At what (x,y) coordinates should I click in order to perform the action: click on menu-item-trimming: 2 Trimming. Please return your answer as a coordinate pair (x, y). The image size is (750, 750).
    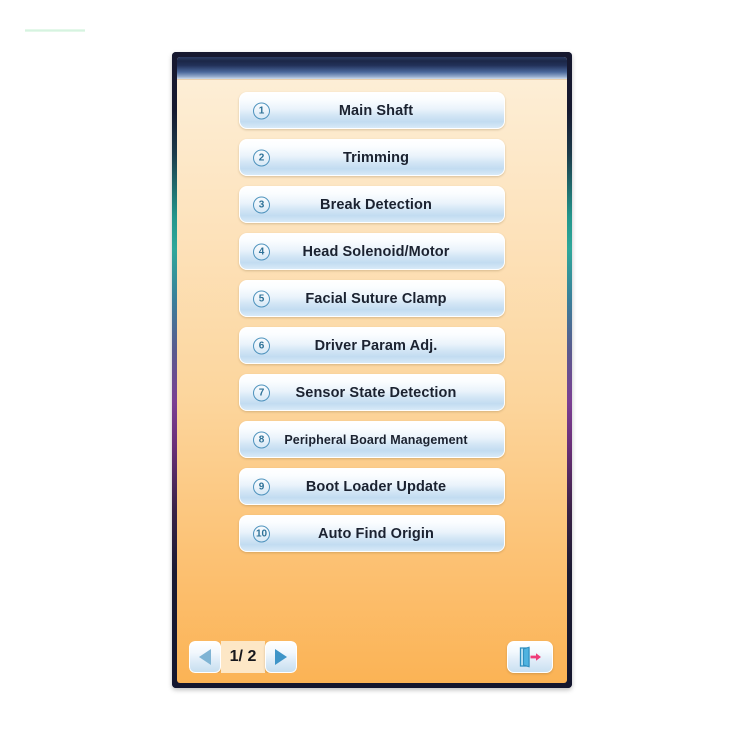
    Looking at the image, I should click on (372, 157).